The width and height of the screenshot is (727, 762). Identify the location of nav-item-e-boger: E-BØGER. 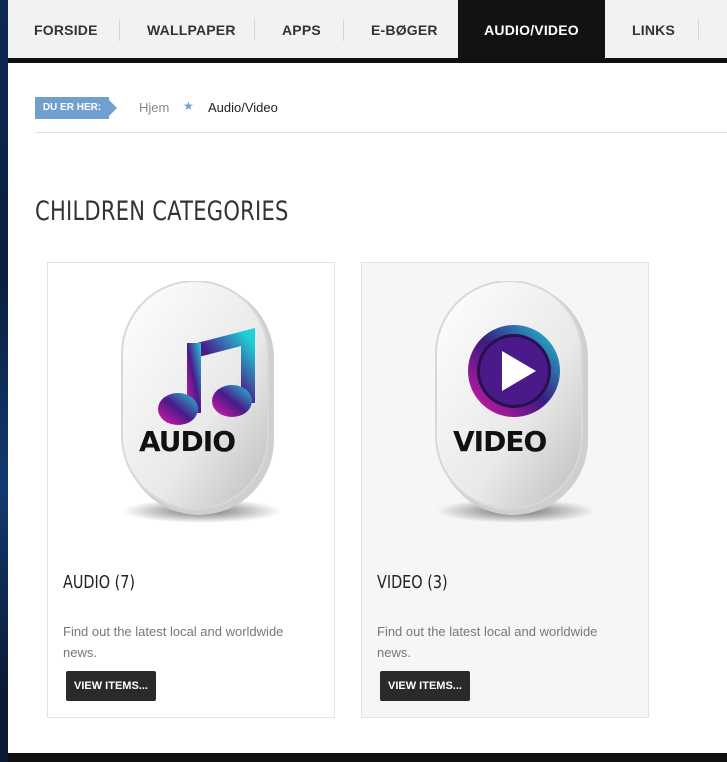
(404, 29).